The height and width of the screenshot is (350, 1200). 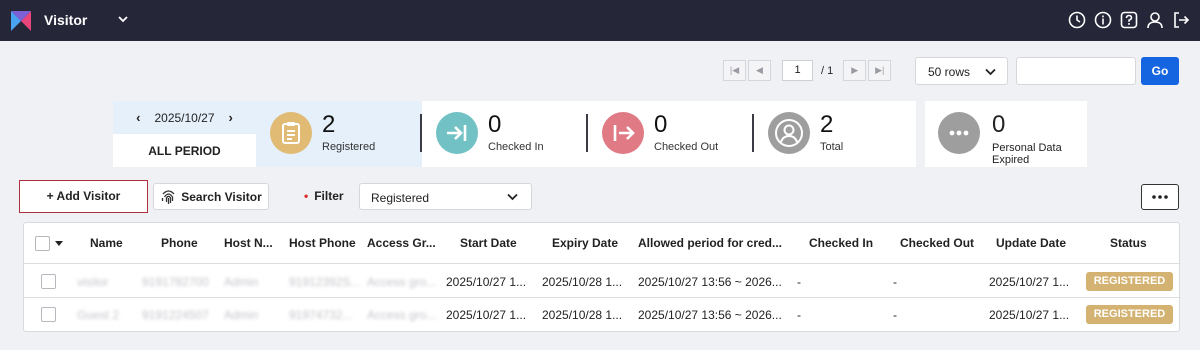 What do you see at coordinates (179, 243) in the screenshot?
I see `column-header-phone: Phone` at bounding box center [179, 243].